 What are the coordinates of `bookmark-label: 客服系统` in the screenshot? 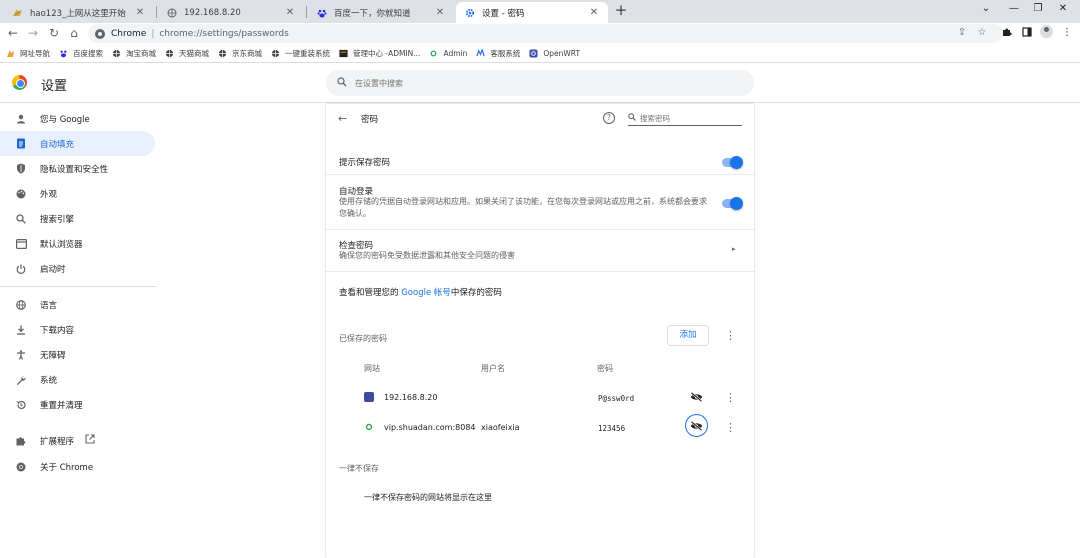 It's located at (505, 53).